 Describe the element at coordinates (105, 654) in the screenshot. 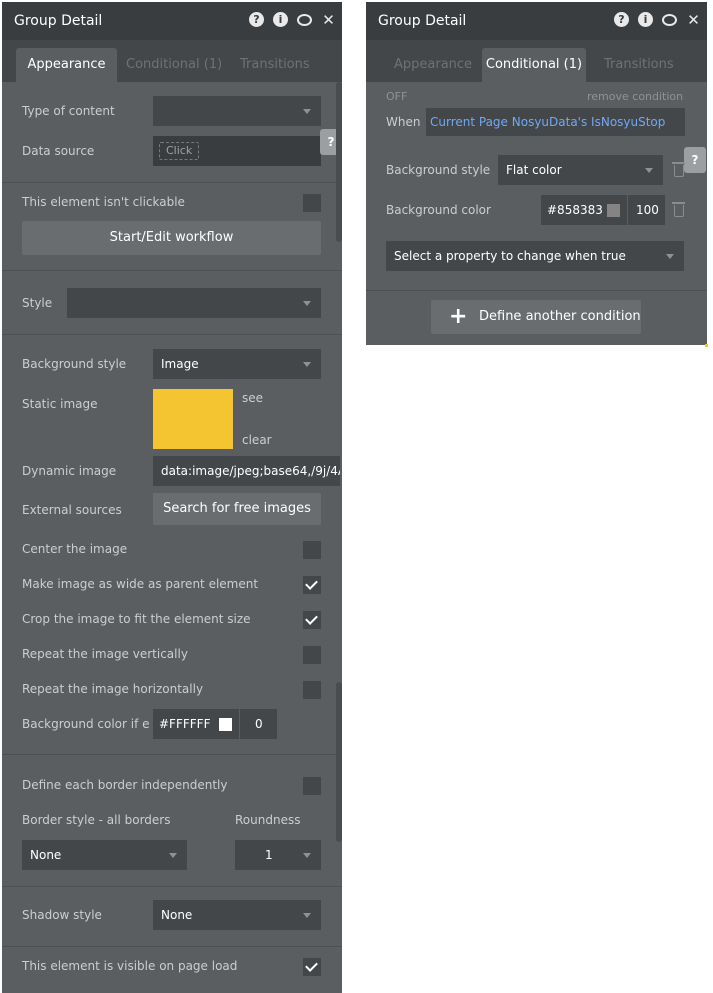

I see `repeat-vertical-label: Repeat the image vertically` at that location.